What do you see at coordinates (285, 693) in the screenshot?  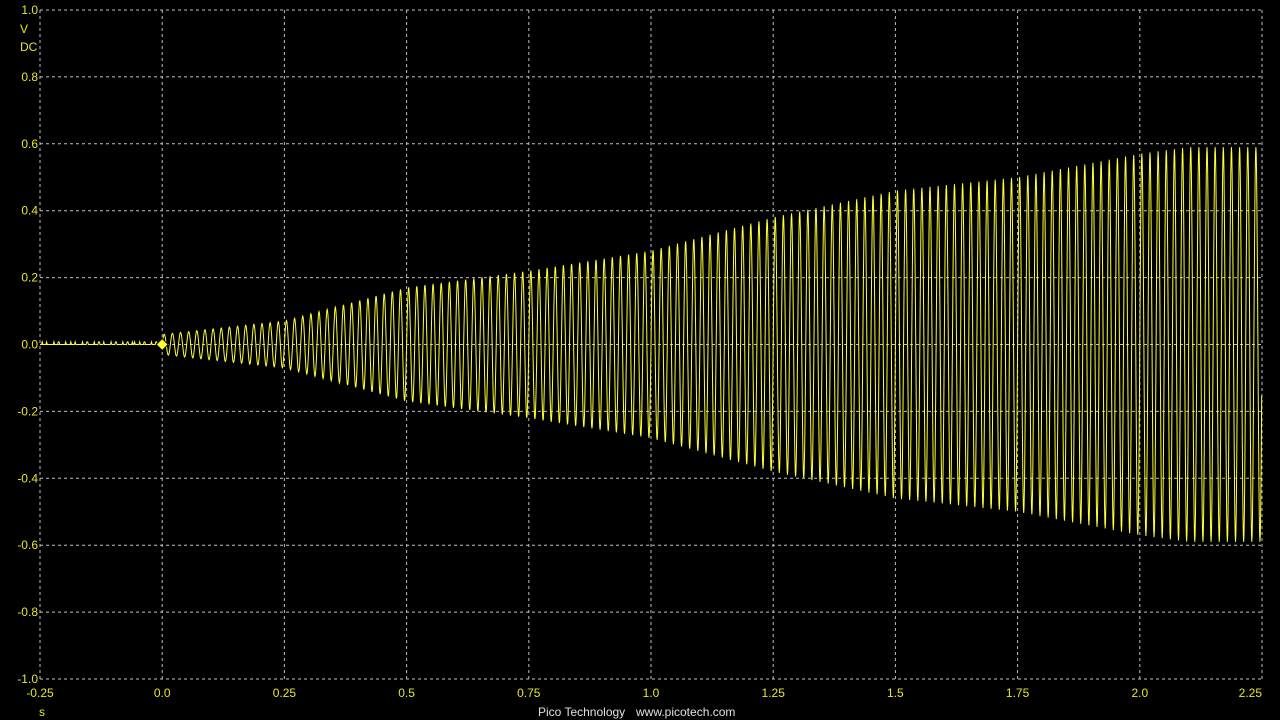 I see `x-tick-label: 0.25` at bounding box center [285, 693].